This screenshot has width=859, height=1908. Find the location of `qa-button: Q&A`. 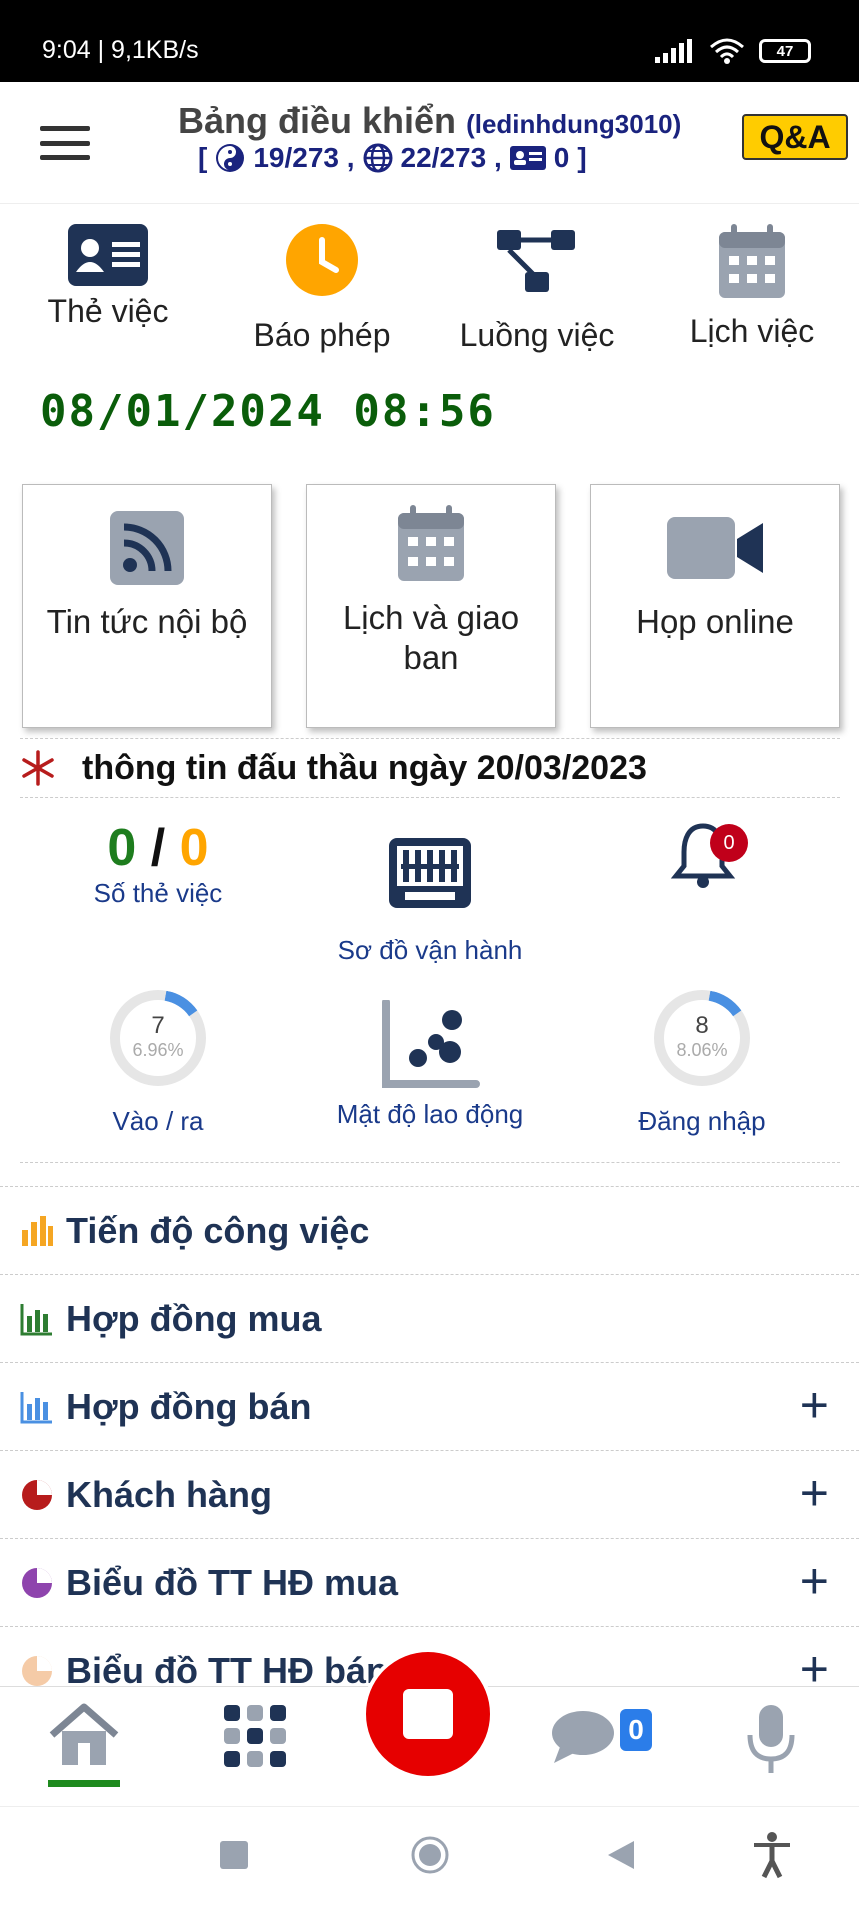

qa-button: Q&A is located at coordinates (795, 137).